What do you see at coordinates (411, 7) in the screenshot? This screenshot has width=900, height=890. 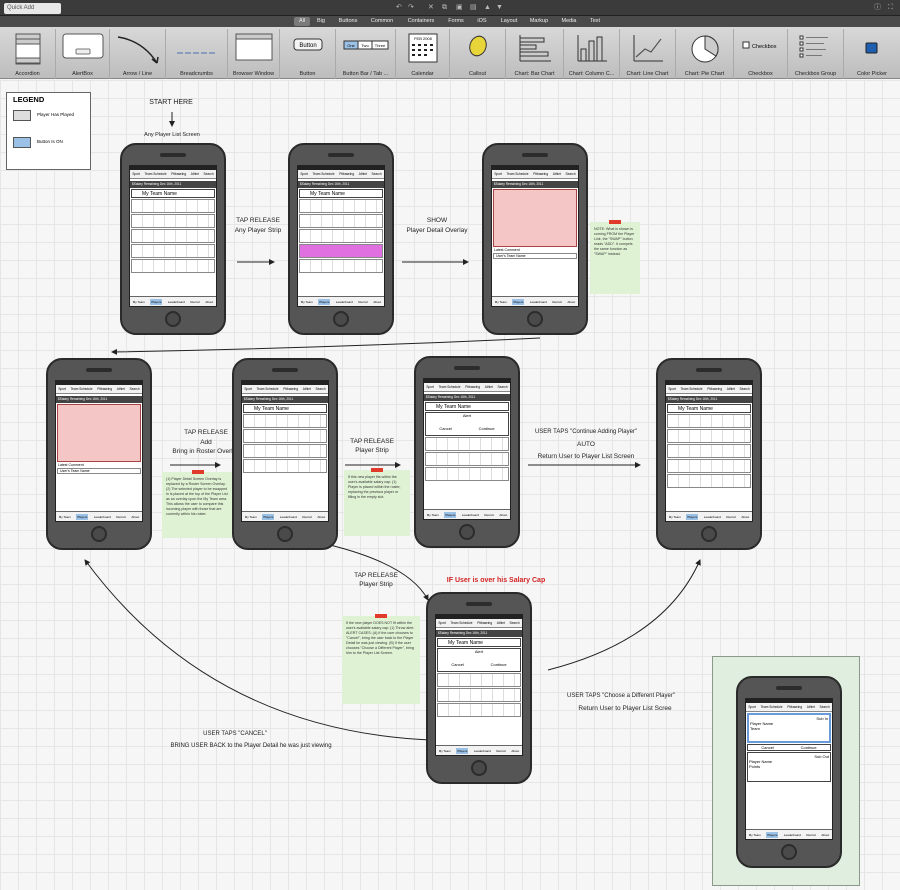 I see `redo-icon: ↷` at bounding box center [411, 7].